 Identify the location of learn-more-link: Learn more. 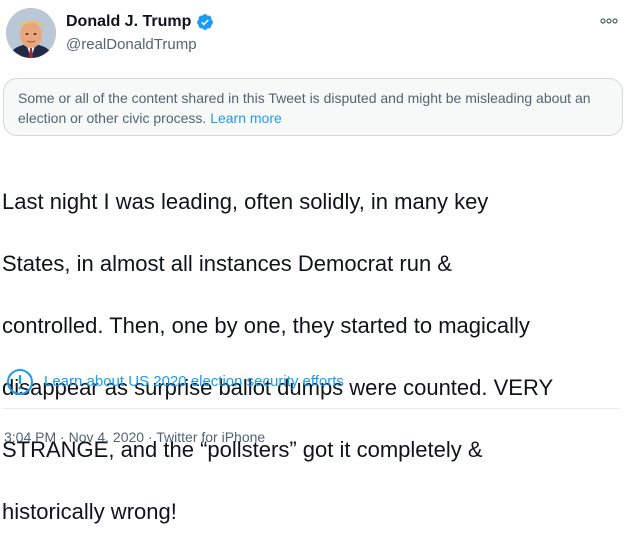
(246, 118).